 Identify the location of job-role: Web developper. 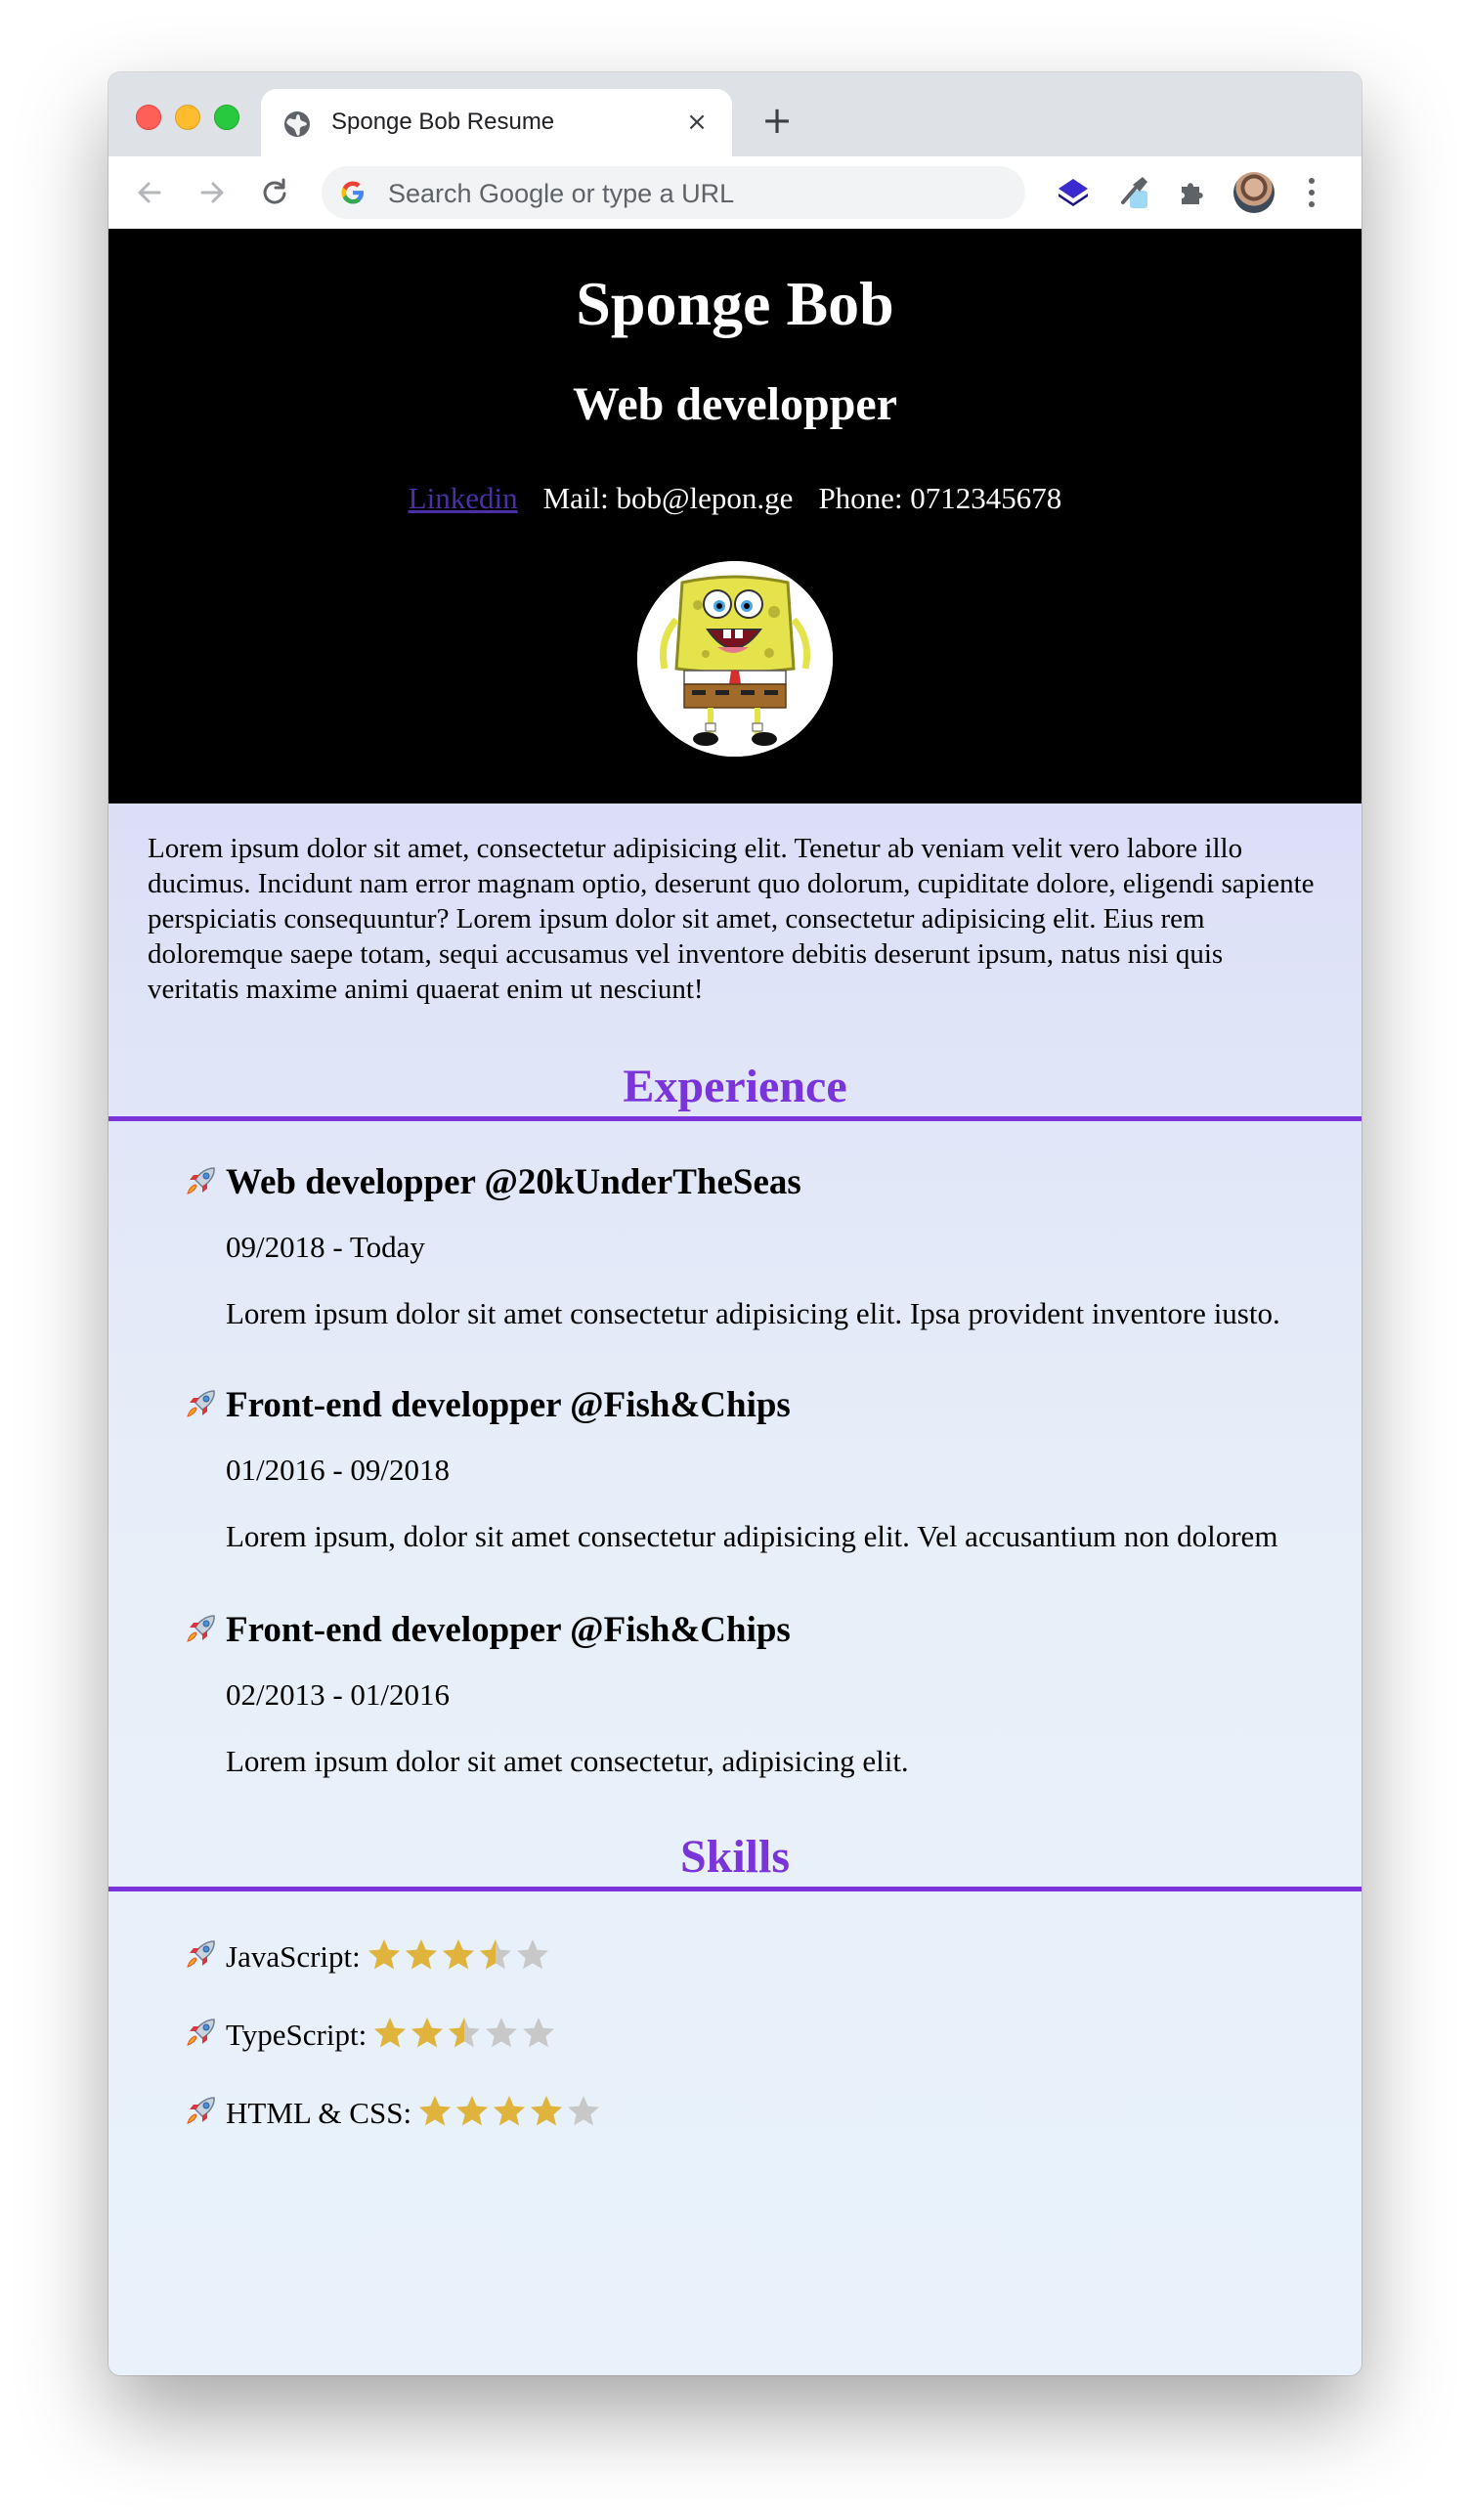
(735, 404).